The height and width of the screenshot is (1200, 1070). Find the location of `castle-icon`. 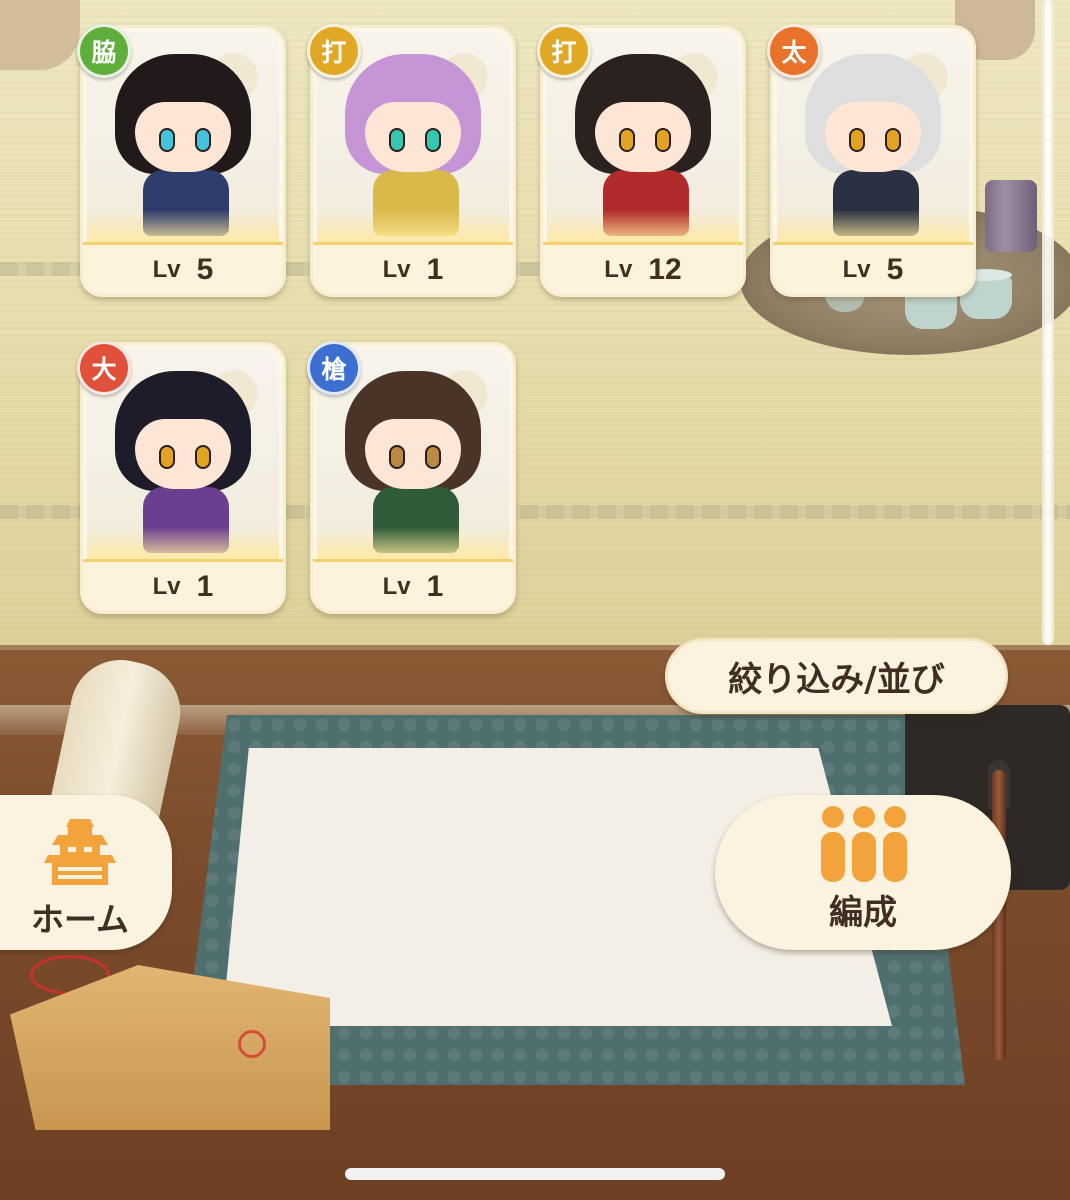

castle-icon is located at coordinates (80, 852).